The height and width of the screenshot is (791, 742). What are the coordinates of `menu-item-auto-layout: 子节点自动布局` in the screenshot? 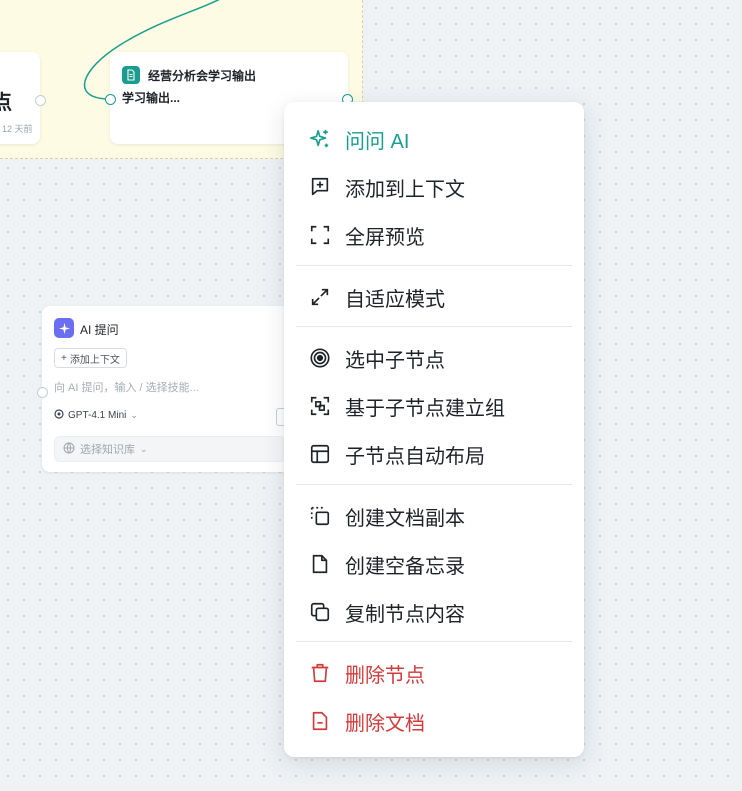 It's located at (434, 454).